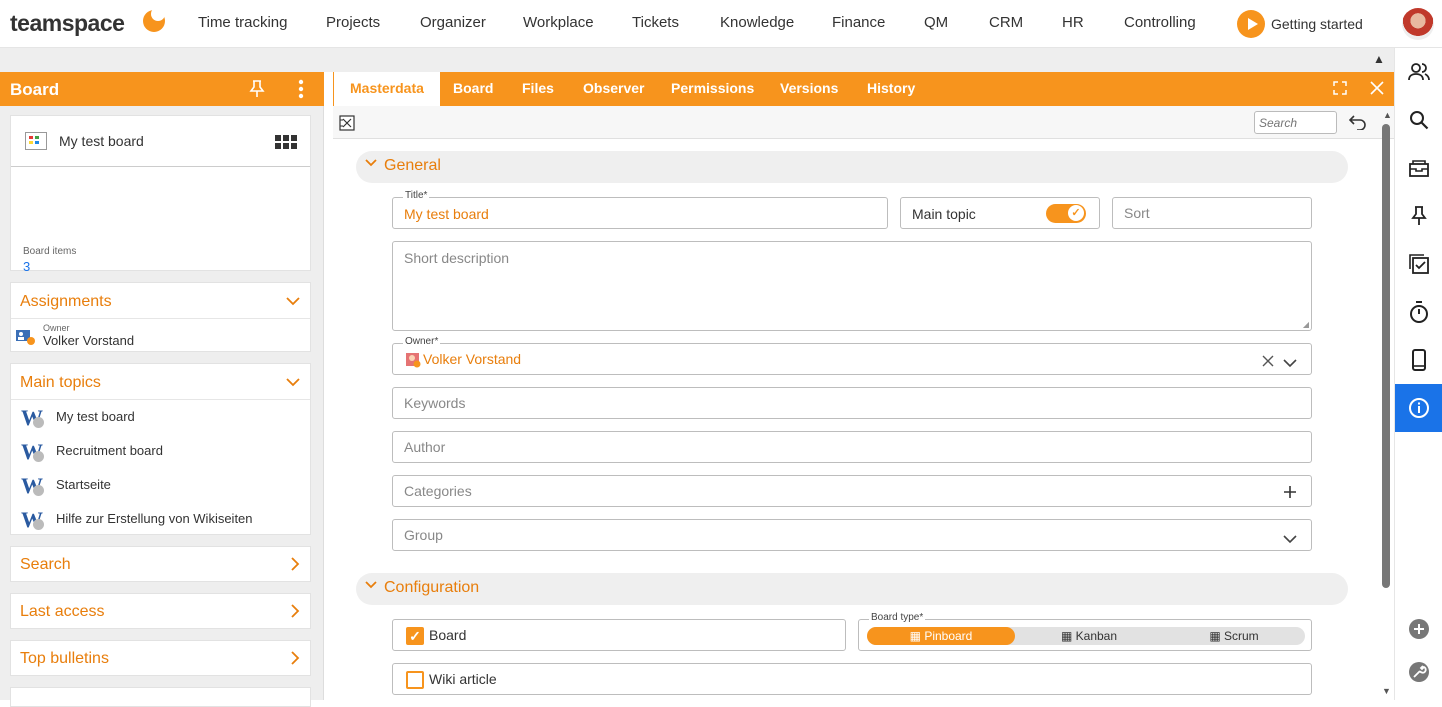 The height and width of the screenshot is (707, 1442). I want to click on tab-files: Files, so click(538, 89).